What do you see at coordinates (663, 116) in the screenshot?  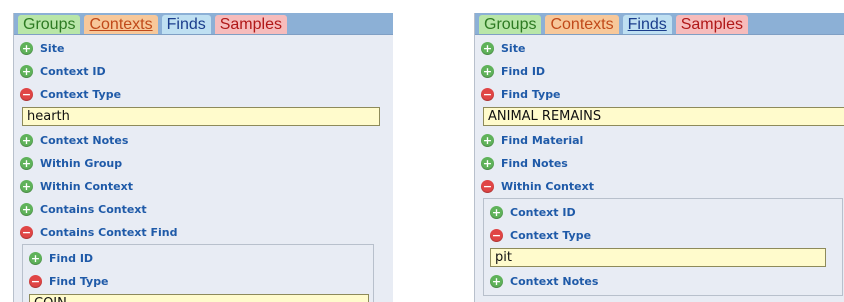 I see `find-type-value-field: ANIMAL REMAINS` at bounding box center [663, 116].